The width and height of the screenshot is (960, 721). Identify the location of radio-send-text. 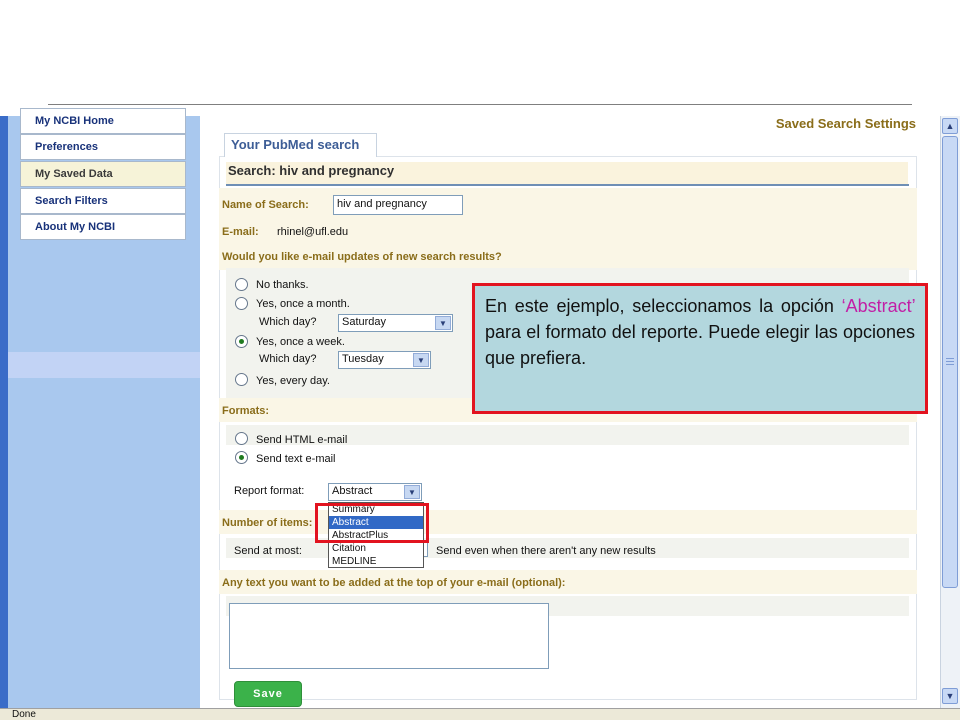
(241, 457).